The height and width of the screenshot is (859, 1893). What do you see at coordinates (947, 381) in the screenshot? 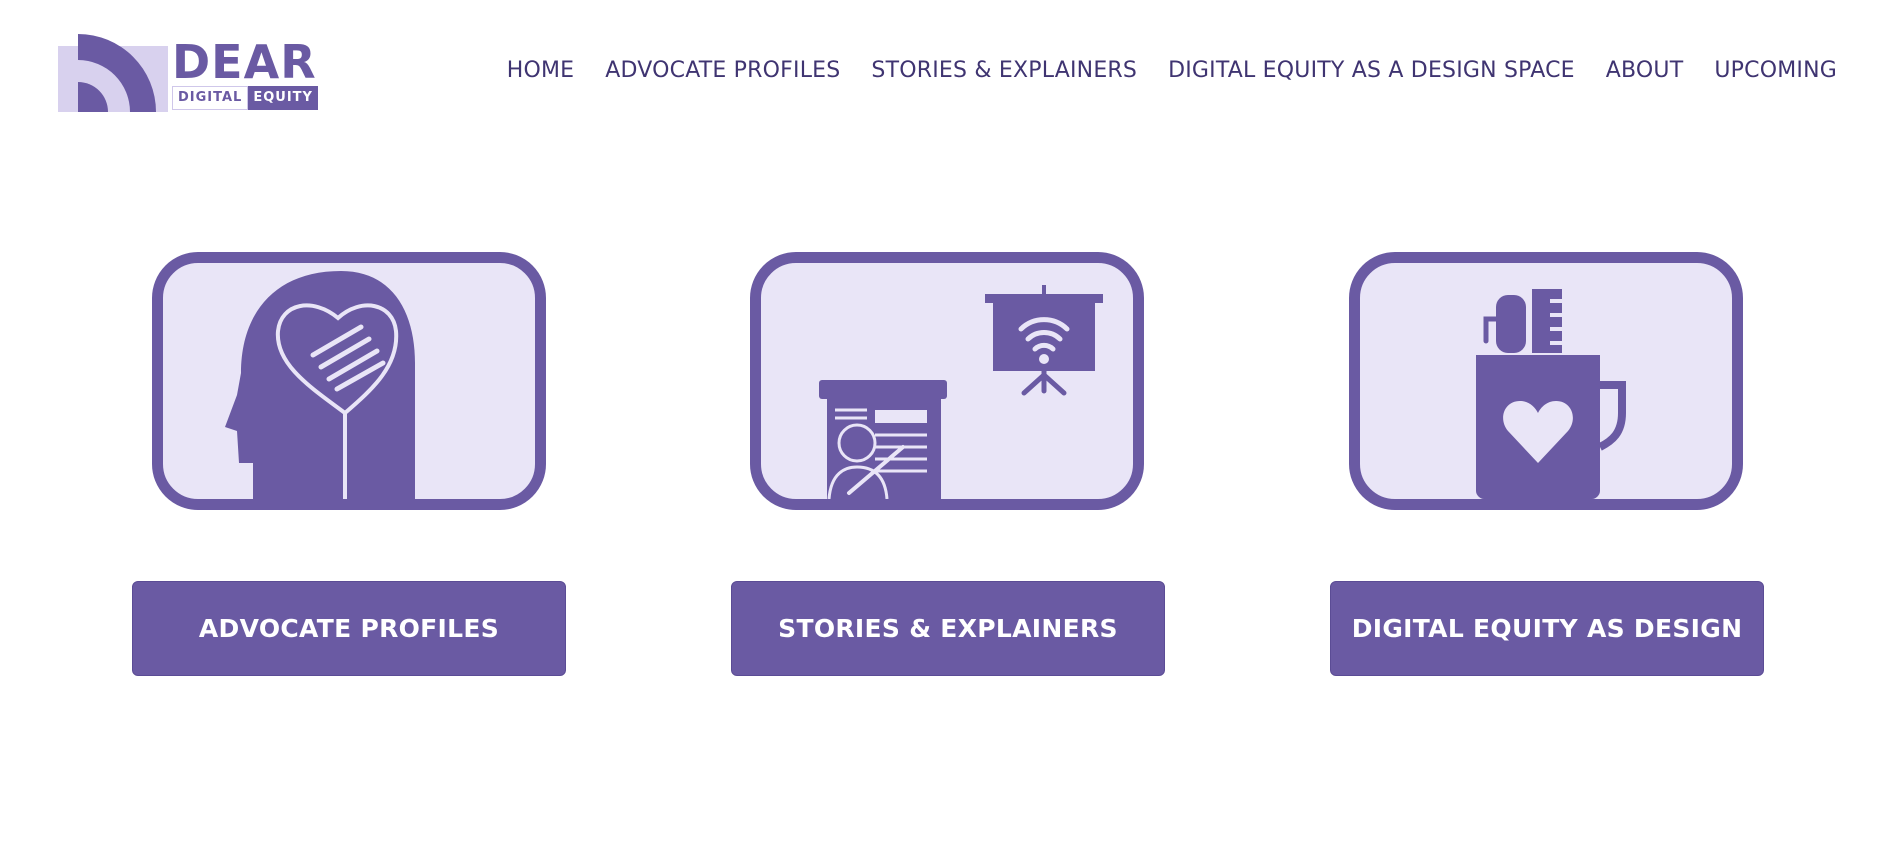
I see `presentation-wifi-icon` at bounding box center [947, 381].